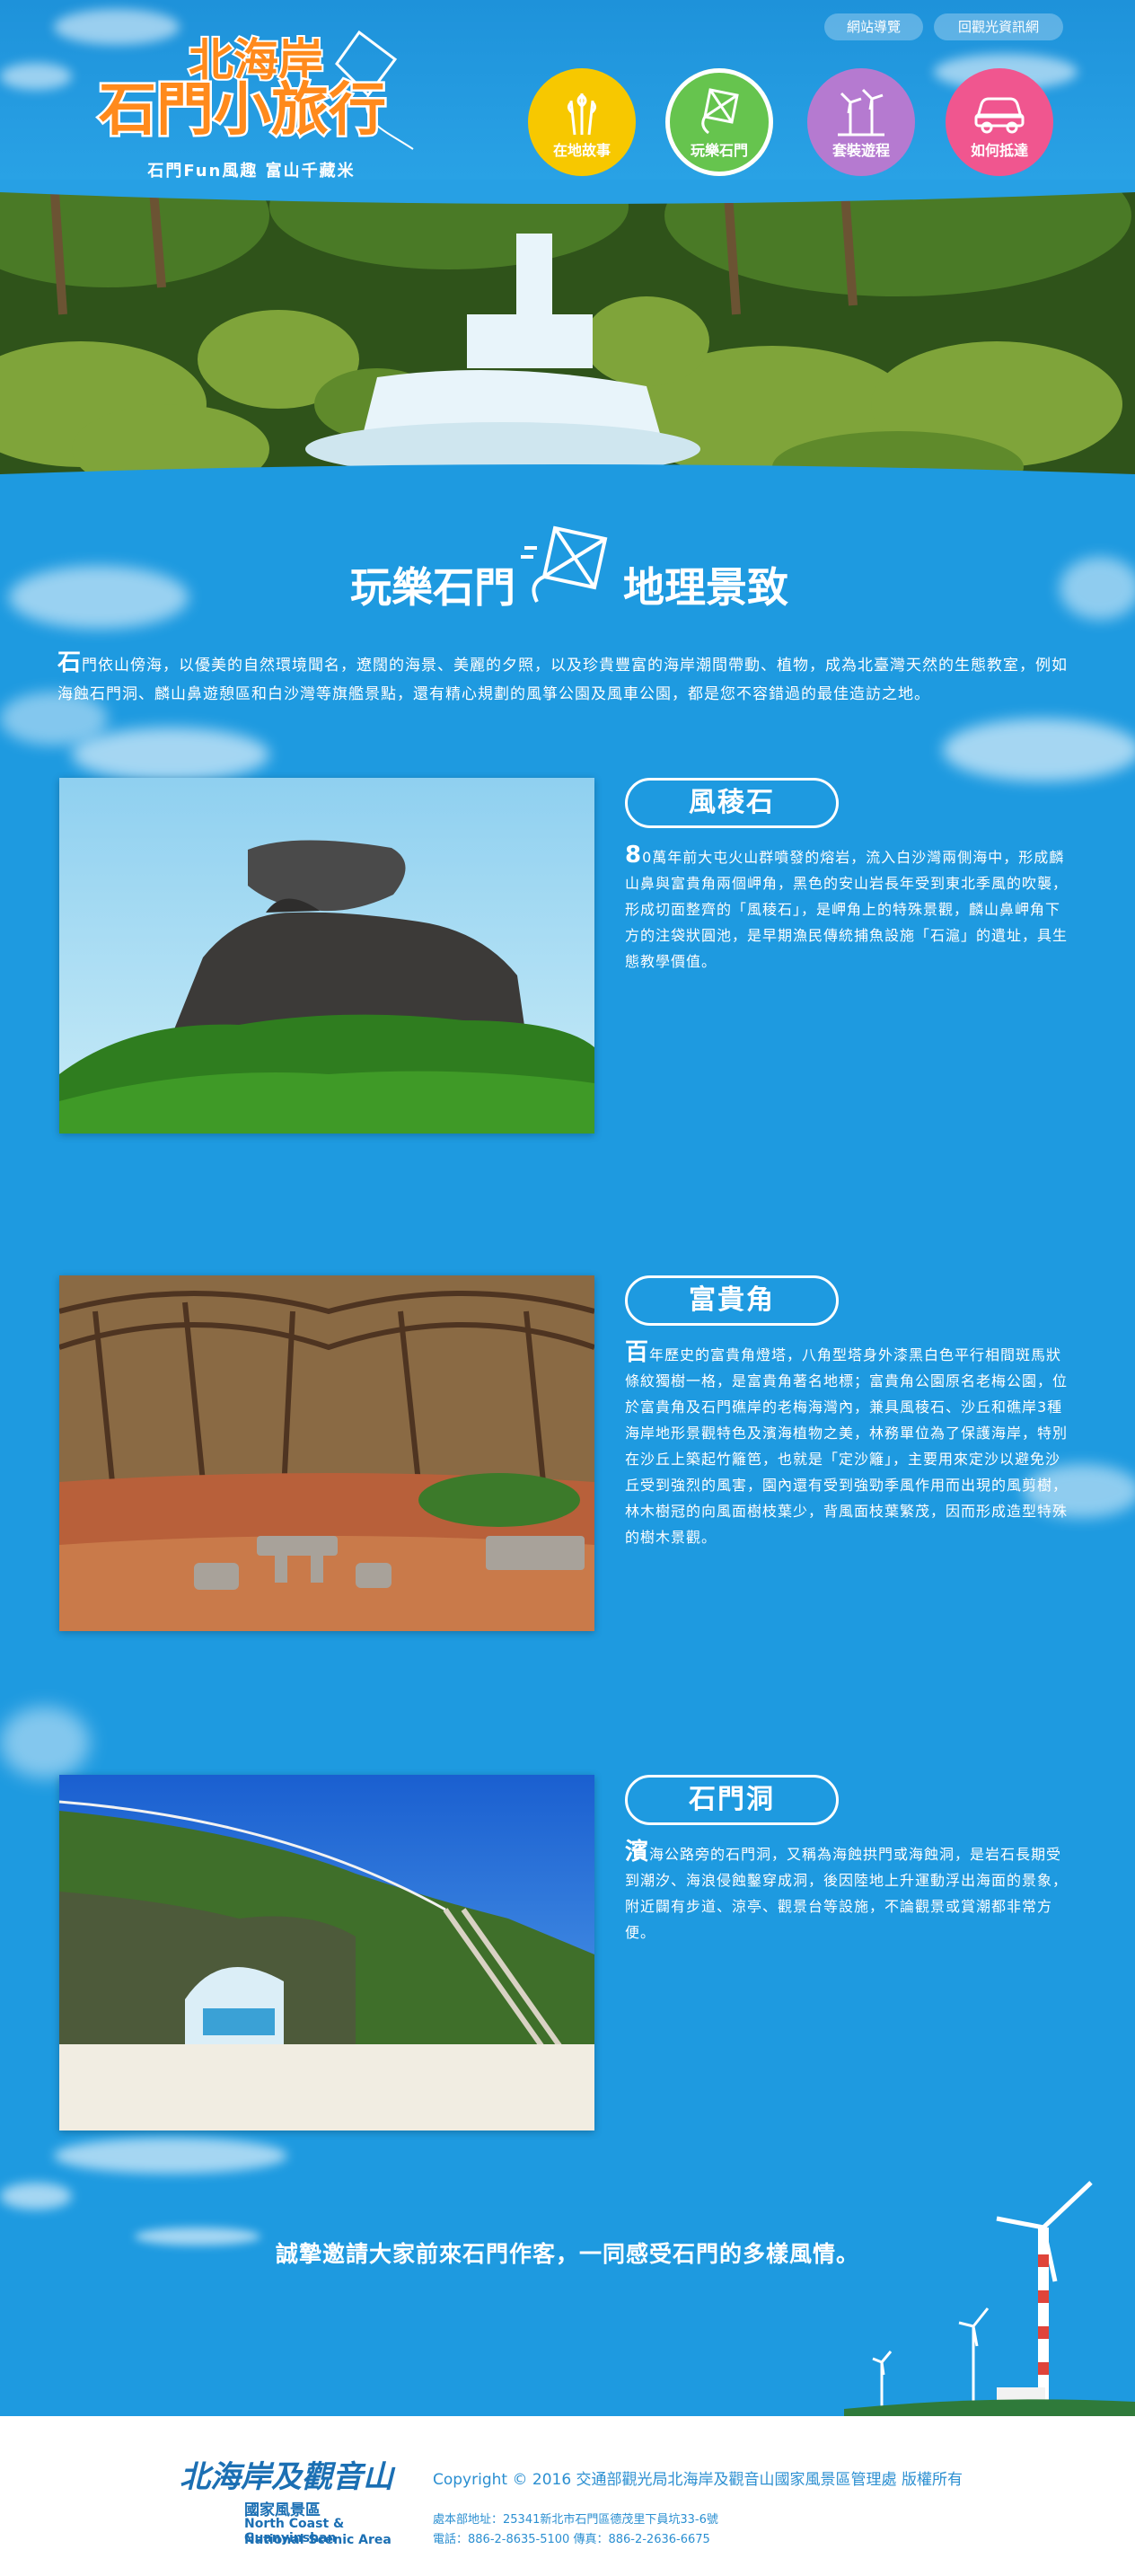 This screenshot has height=2576, width=1135. Describe the element at coordinates (873, 26) in the screenshot. I see `sitemap-link: 網站導覽` at that location.